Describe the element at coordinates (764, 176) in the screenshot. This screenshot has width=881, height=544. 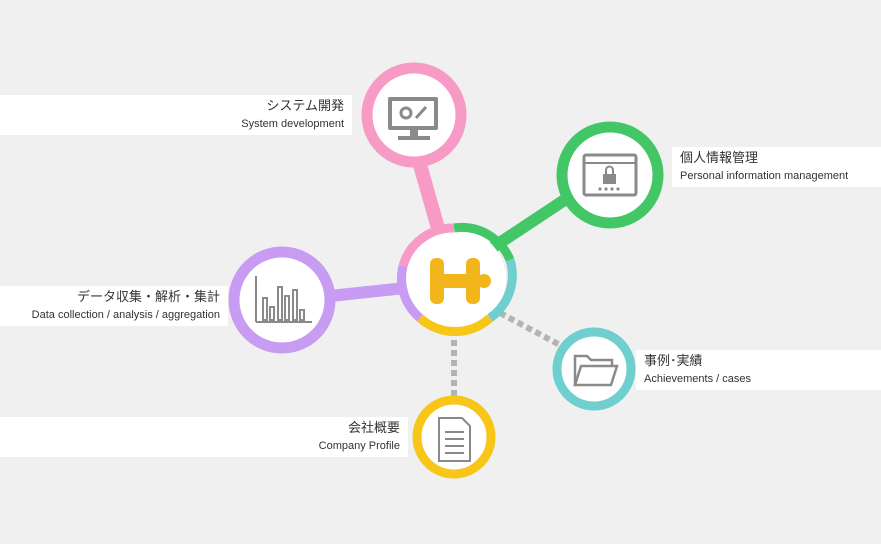
I see `personal-title-en: Personal information management` at that location.